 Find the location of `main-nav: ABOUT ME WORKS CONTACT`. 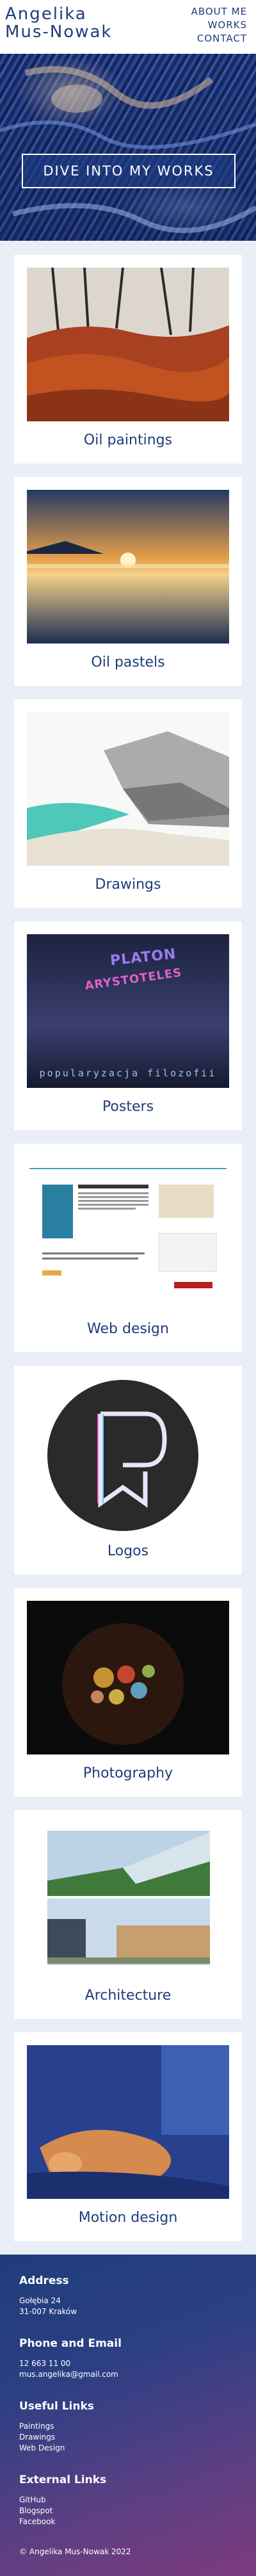

main-nav: ABOUT ME WORKS CONTACT is located at coordinates (219, 25).